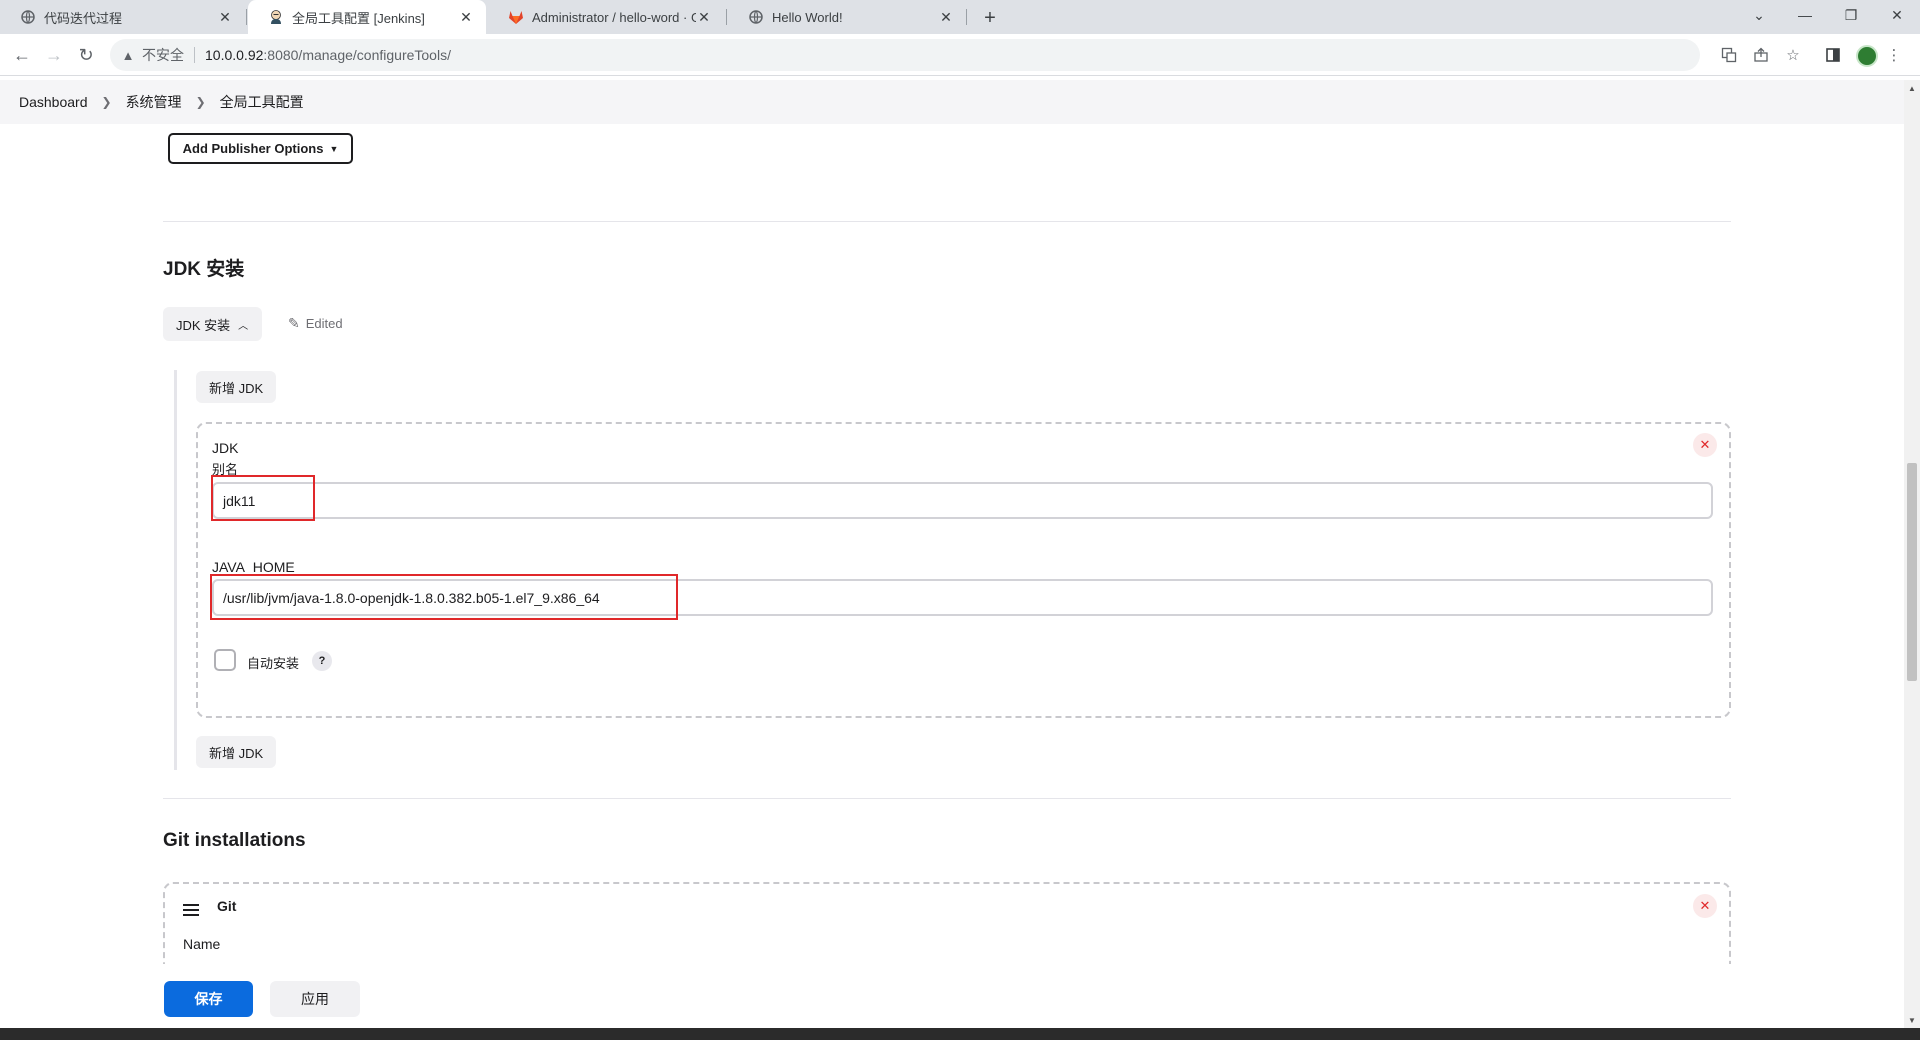 Image resolution: width=1920 pixels, height=1040 pixels. Describe the element at coordinates (154, 102) in the screenshot. I see `breadcrumb-item-manage: 系统管理` at that location.